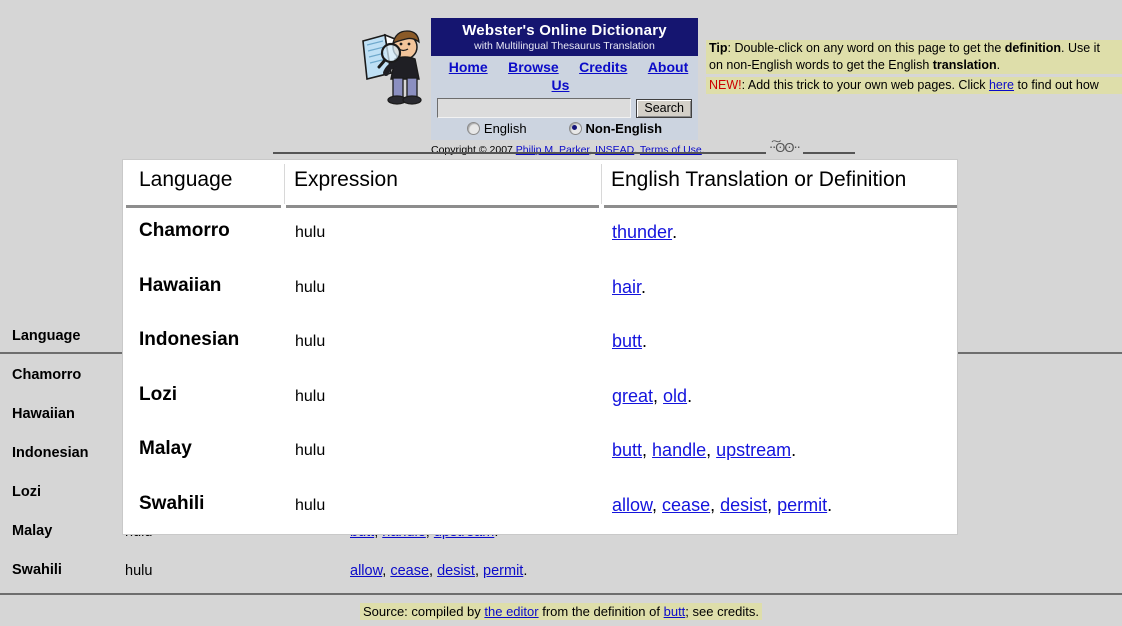  Describe the element at coordinates (632, 396) in the screenshot. I see `translation-link: great` at that location.